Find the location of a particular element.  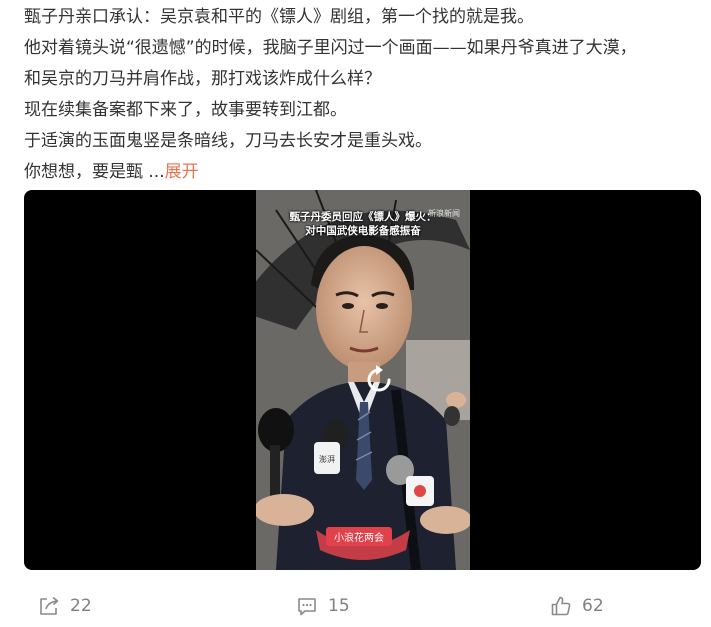

comment-icon is located at coordinates (307, 607).